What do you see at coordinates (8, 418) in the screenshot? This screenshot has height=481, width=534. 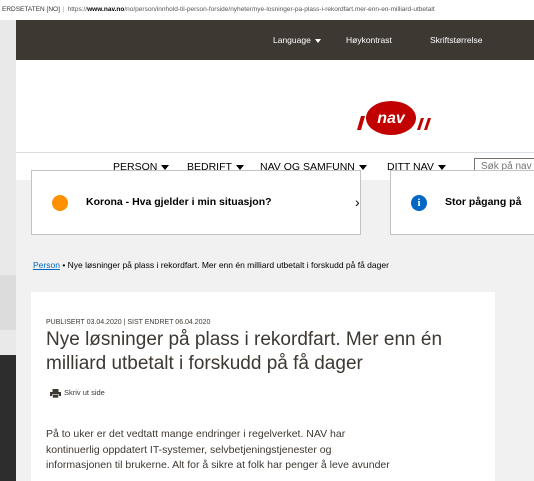 I see `left-window-dark-panel` at bounding box center [8, 418].